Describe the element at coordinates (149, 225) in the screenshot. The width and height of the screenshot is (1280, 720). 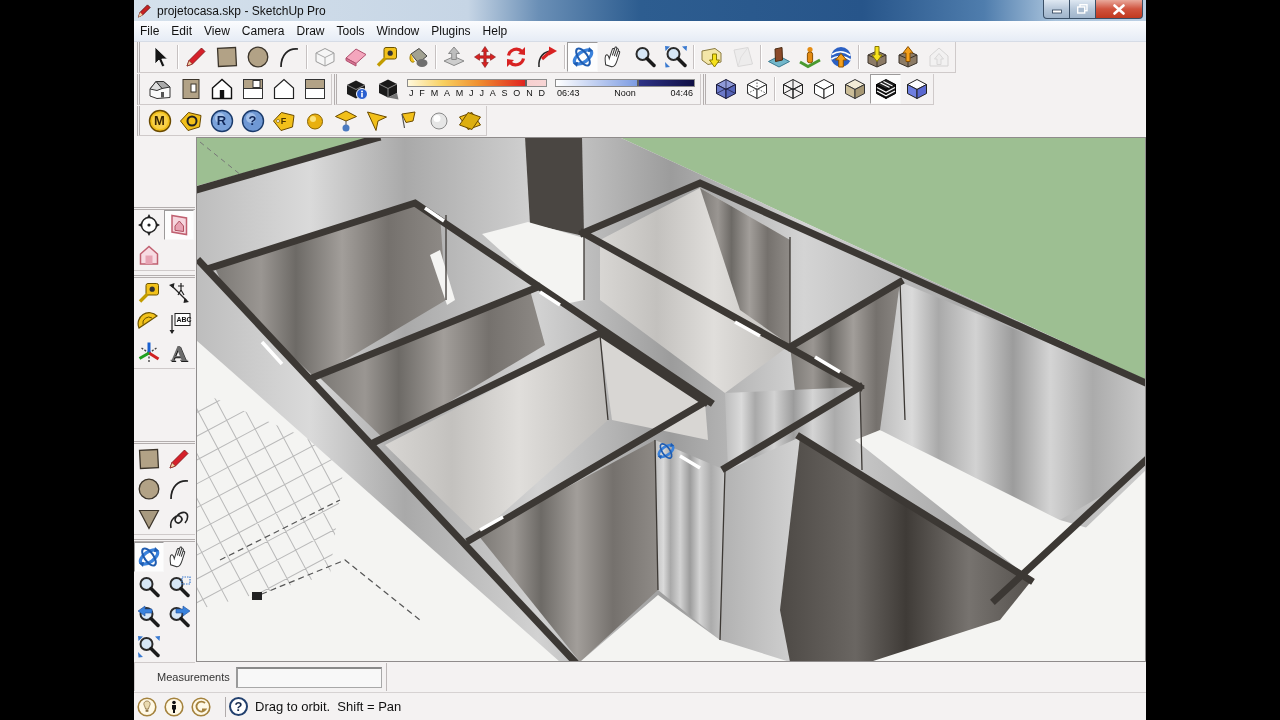
I see `compass-icon` at that location.